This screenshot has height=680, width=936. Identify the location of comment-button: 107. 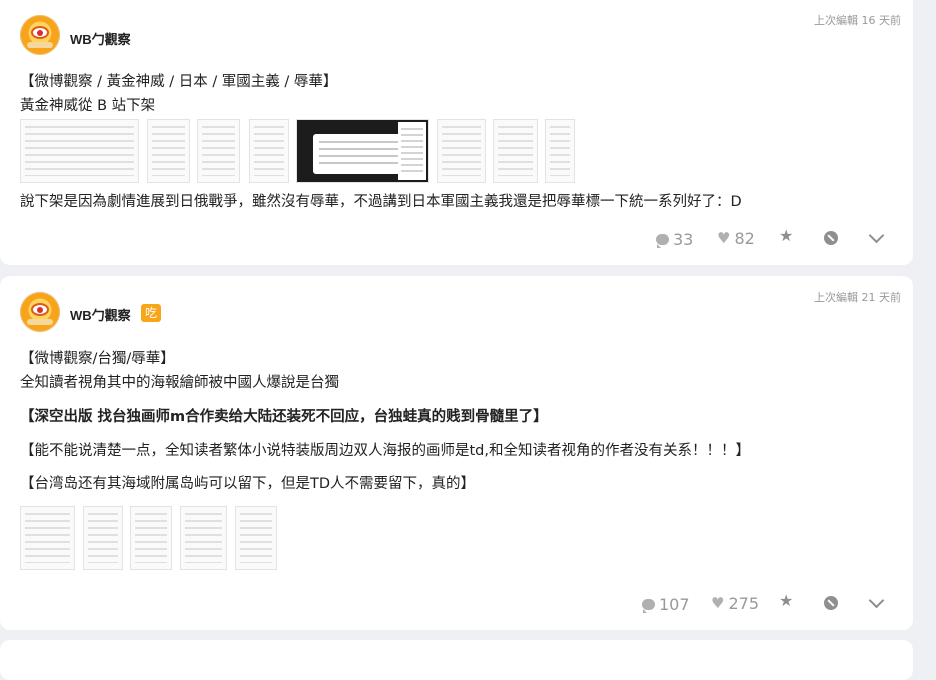
(666, 604).